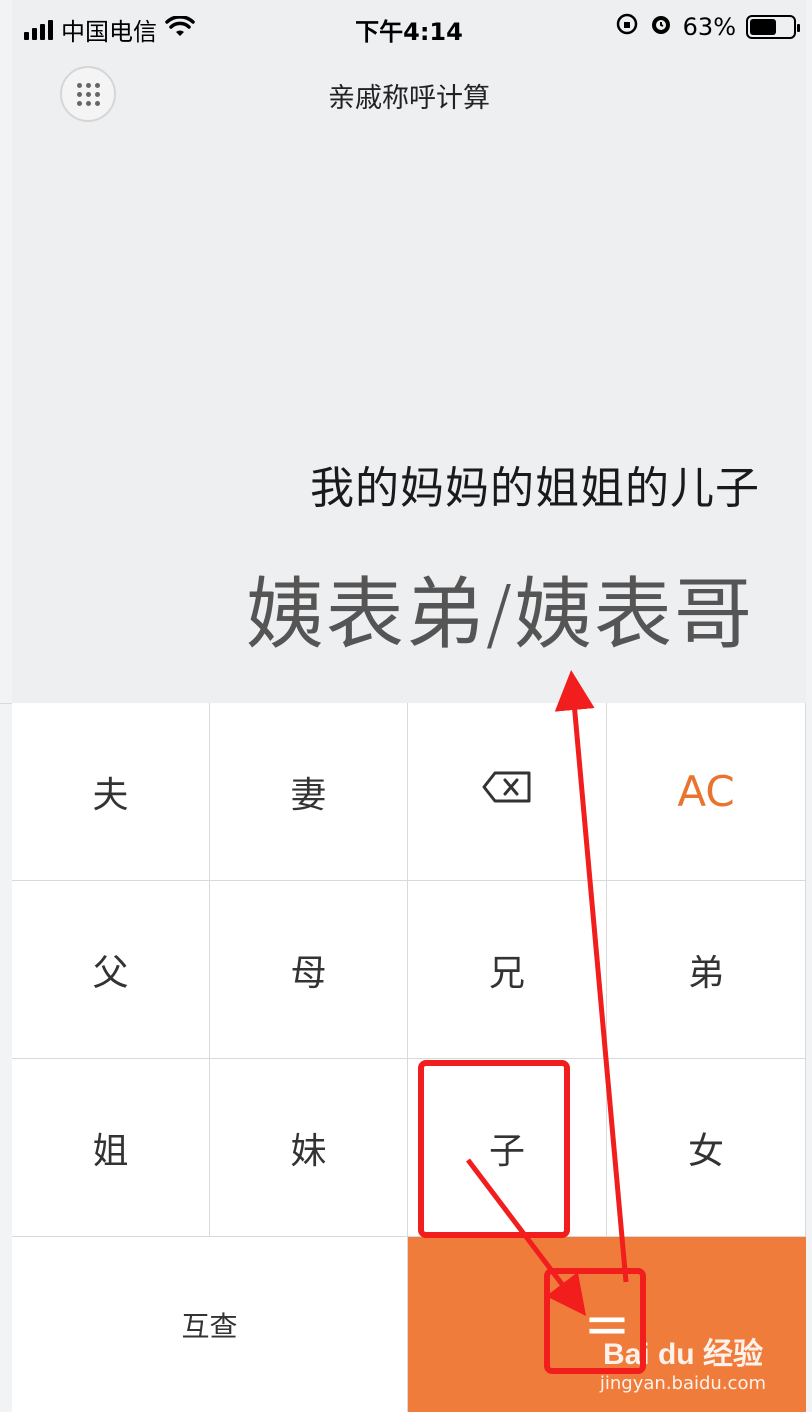 Image resolution: width=812 pixels, height=1412 pixels. Describe the element at coordinates (706, 970) in the screenshot. I see `key-younger-brother: 弟` at that location.